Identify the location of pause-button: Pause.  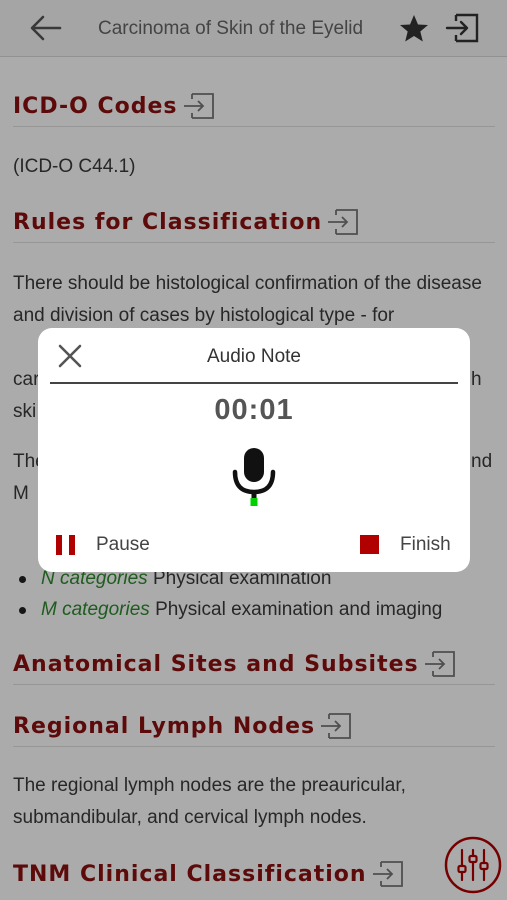
(121, 545).